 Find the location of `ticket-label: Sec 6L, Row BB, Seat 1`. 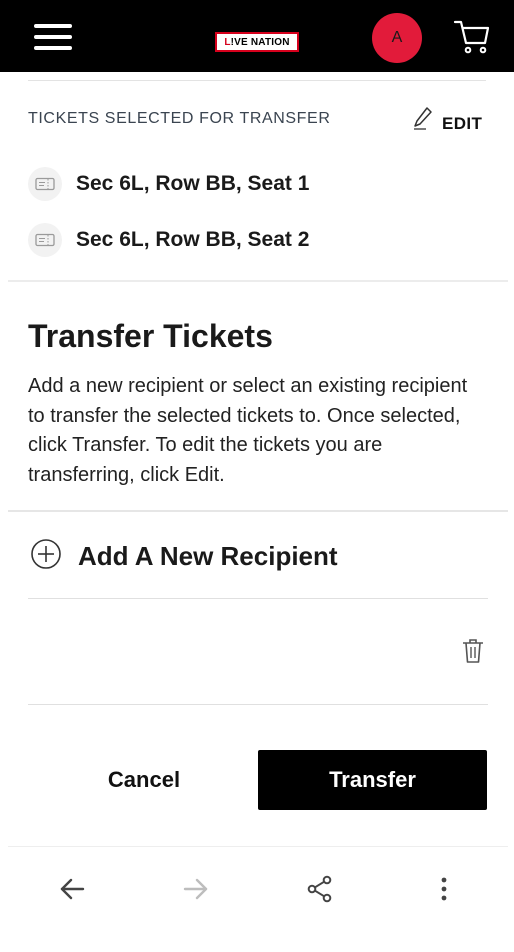

ticket-label: Sec 6L, Row BB, Seat 1 is located at coordinates (193, 183).